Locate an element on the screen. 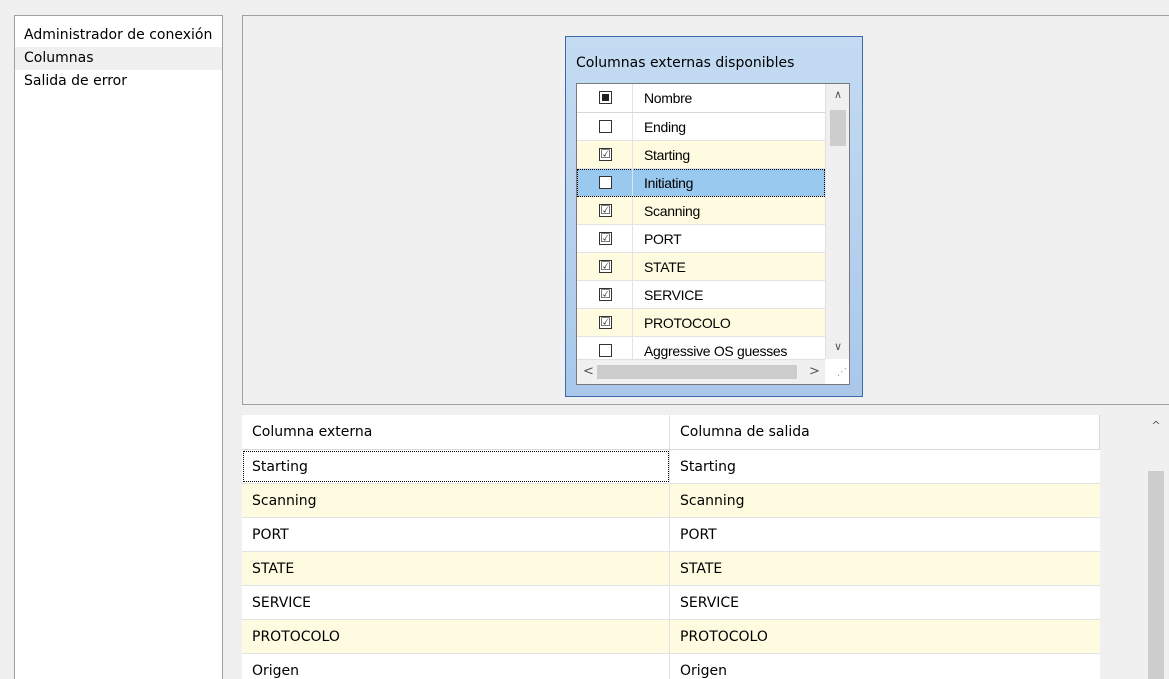 The height and width of the screenshot is (679, 1169). table-row: Starting Starting is located at coordinates (671, 467).